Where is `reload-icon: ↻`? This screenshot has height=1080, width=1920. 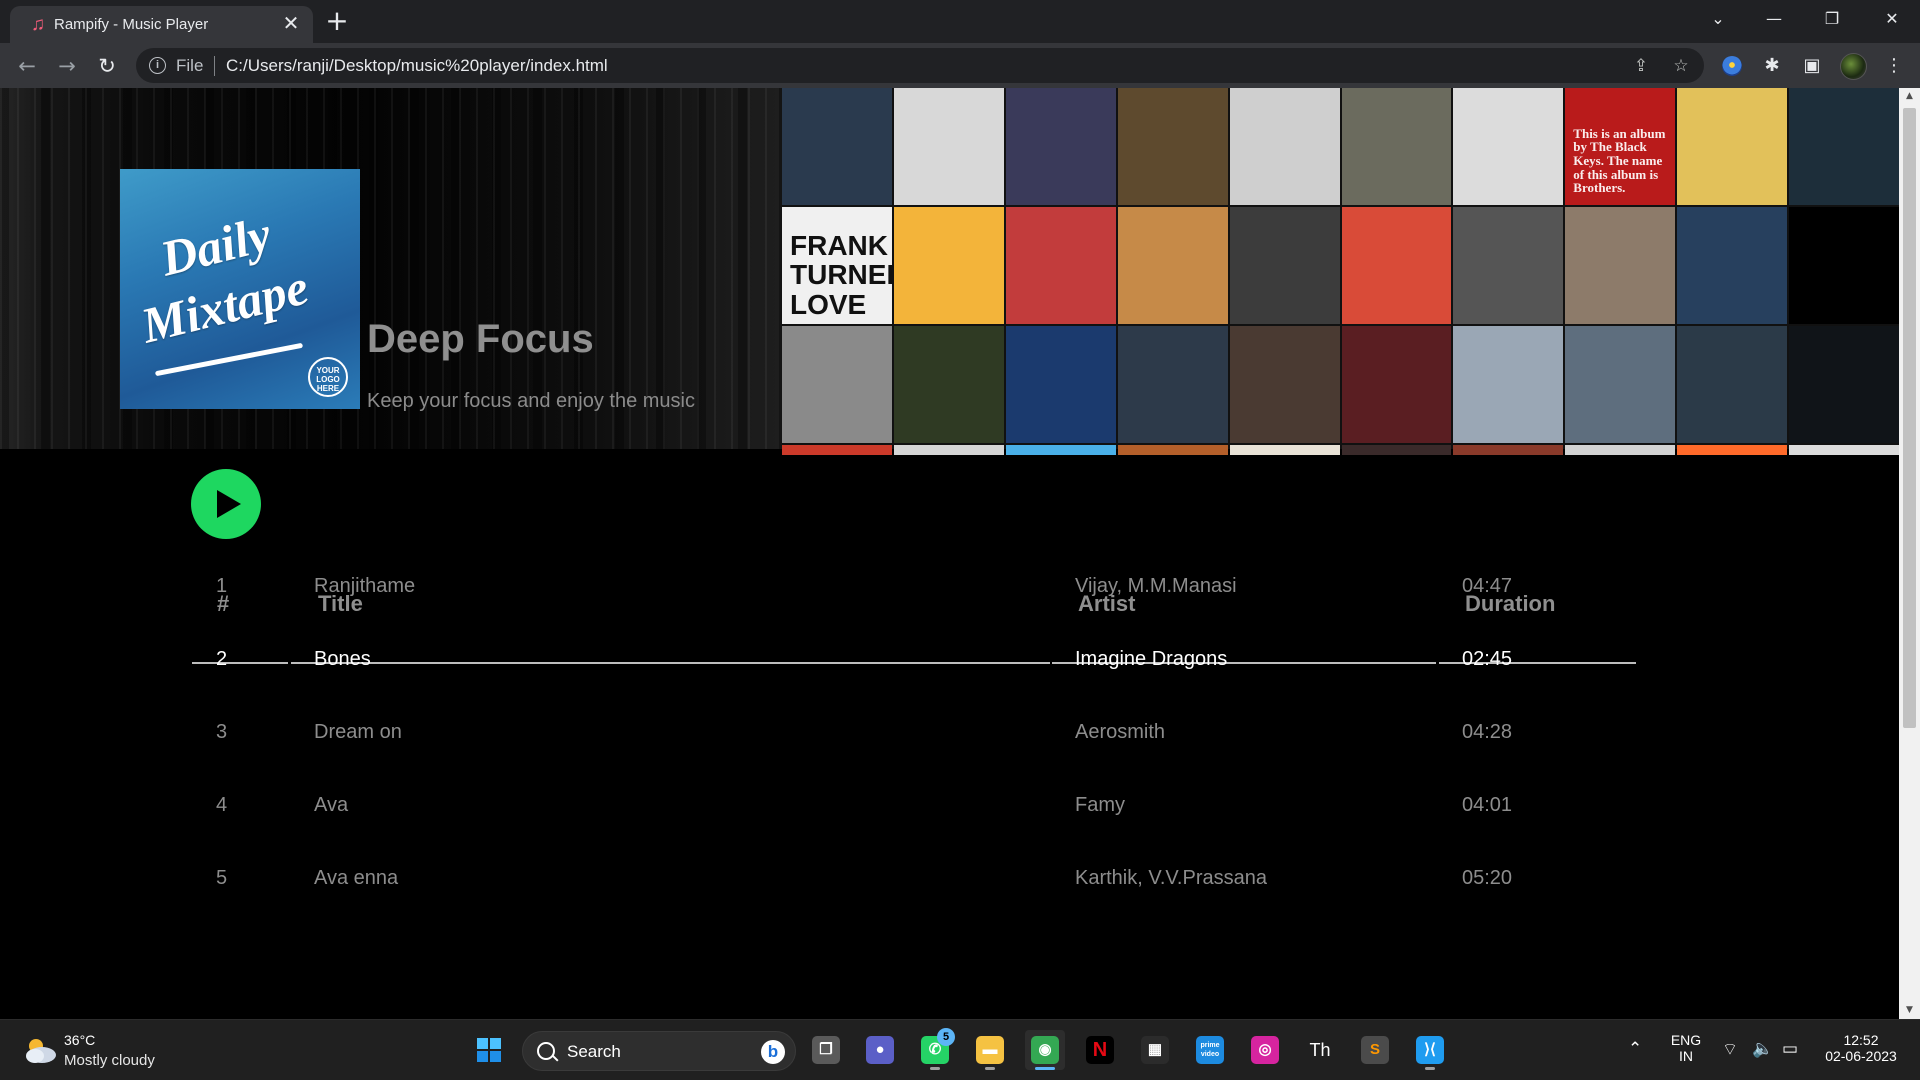
reload-icon: ↻ is located at coordinates (107, 66).